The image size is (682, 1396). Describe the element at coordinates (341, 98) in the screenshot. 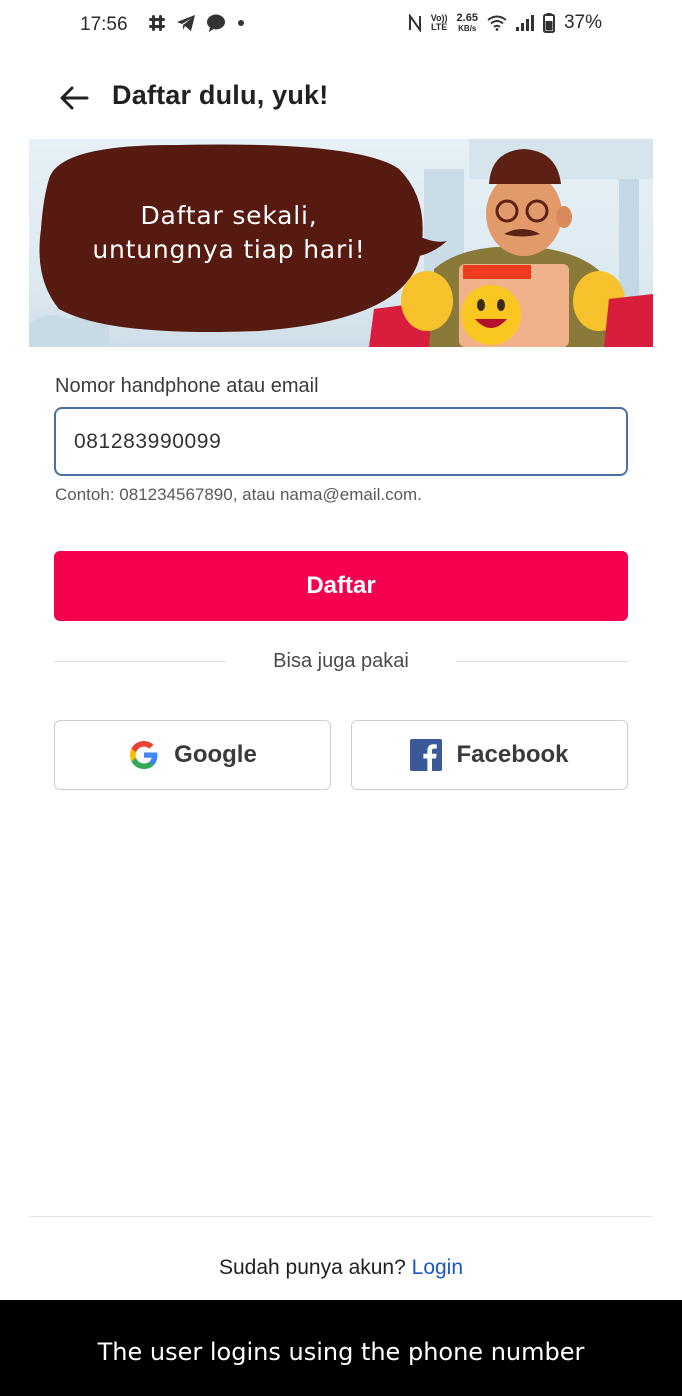

I see `app-header: Daftar dulu, yuk!` at that location.